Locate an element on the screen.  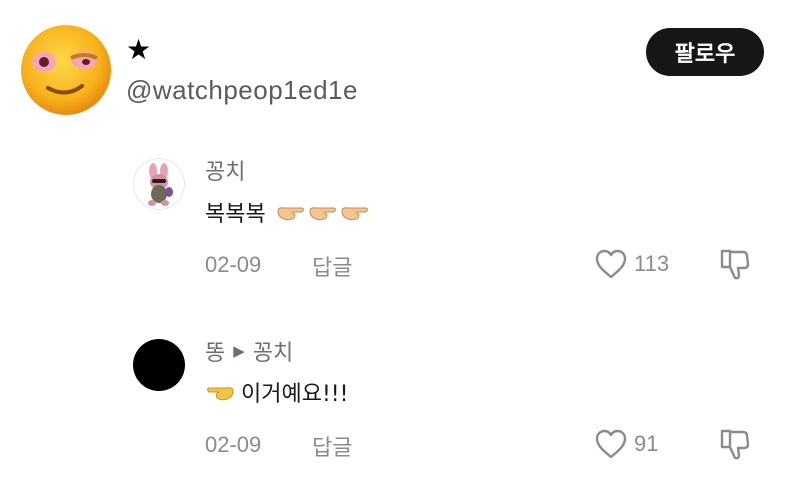
like-button: 91 is located at coordinates (626, 444).